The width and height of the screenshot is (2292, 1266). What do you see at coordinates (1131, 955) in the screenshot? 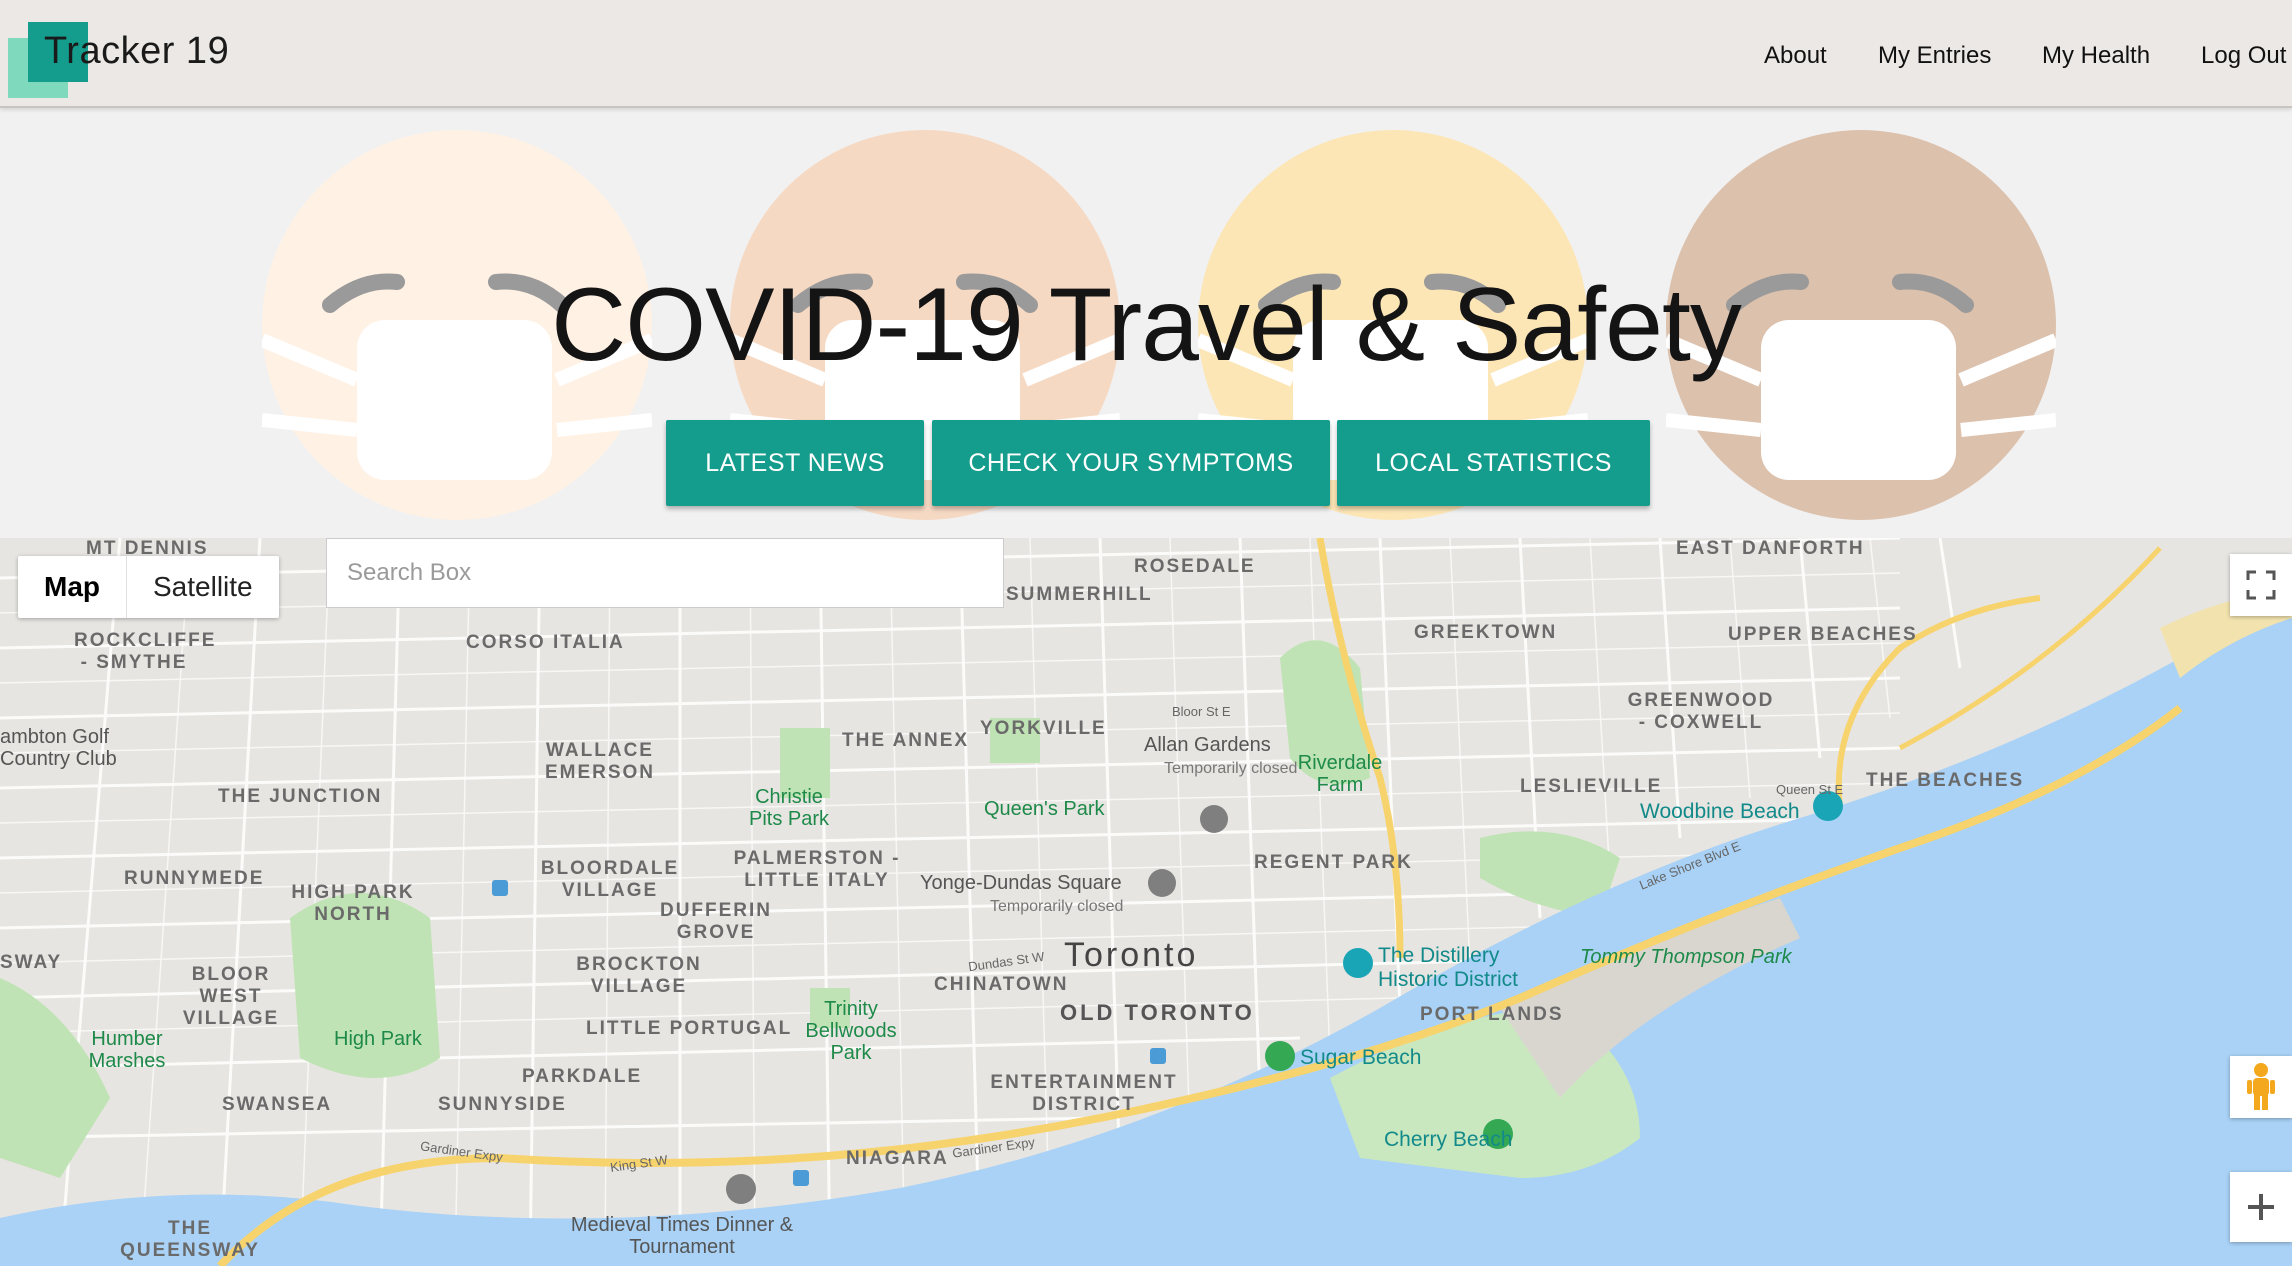
I see `map-label-city: Toronto` at bounding box center [1131, 955].